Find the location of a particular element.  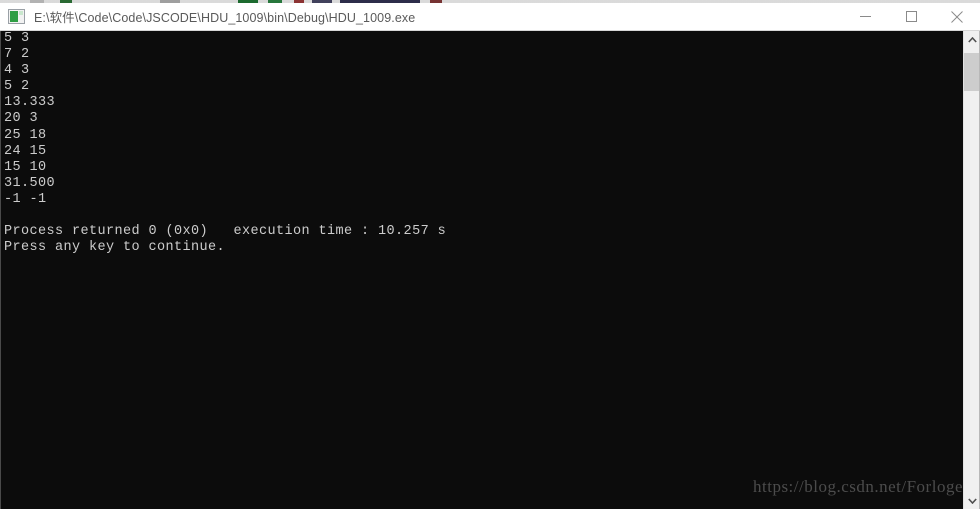

minimize-button is located at coordinates (865, 16).